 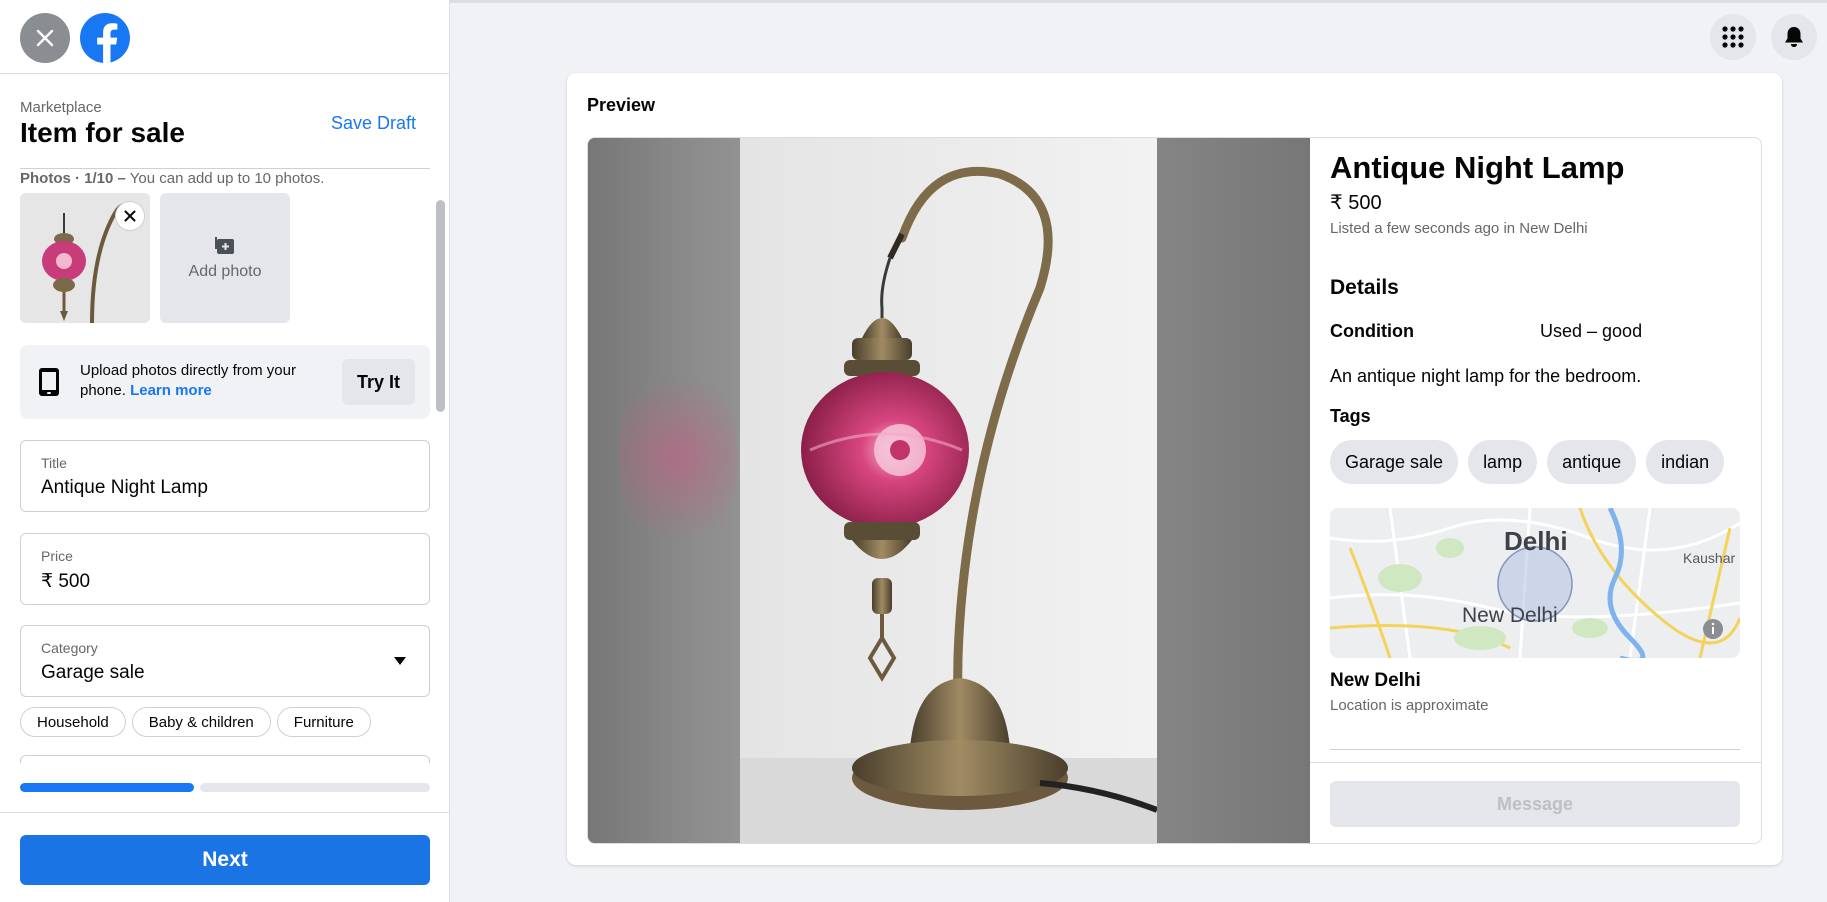 What do you see at coordinates (1372, 331) in the screenshot?
I see `condition-label: Condition` at bounding box center [1372, 331].